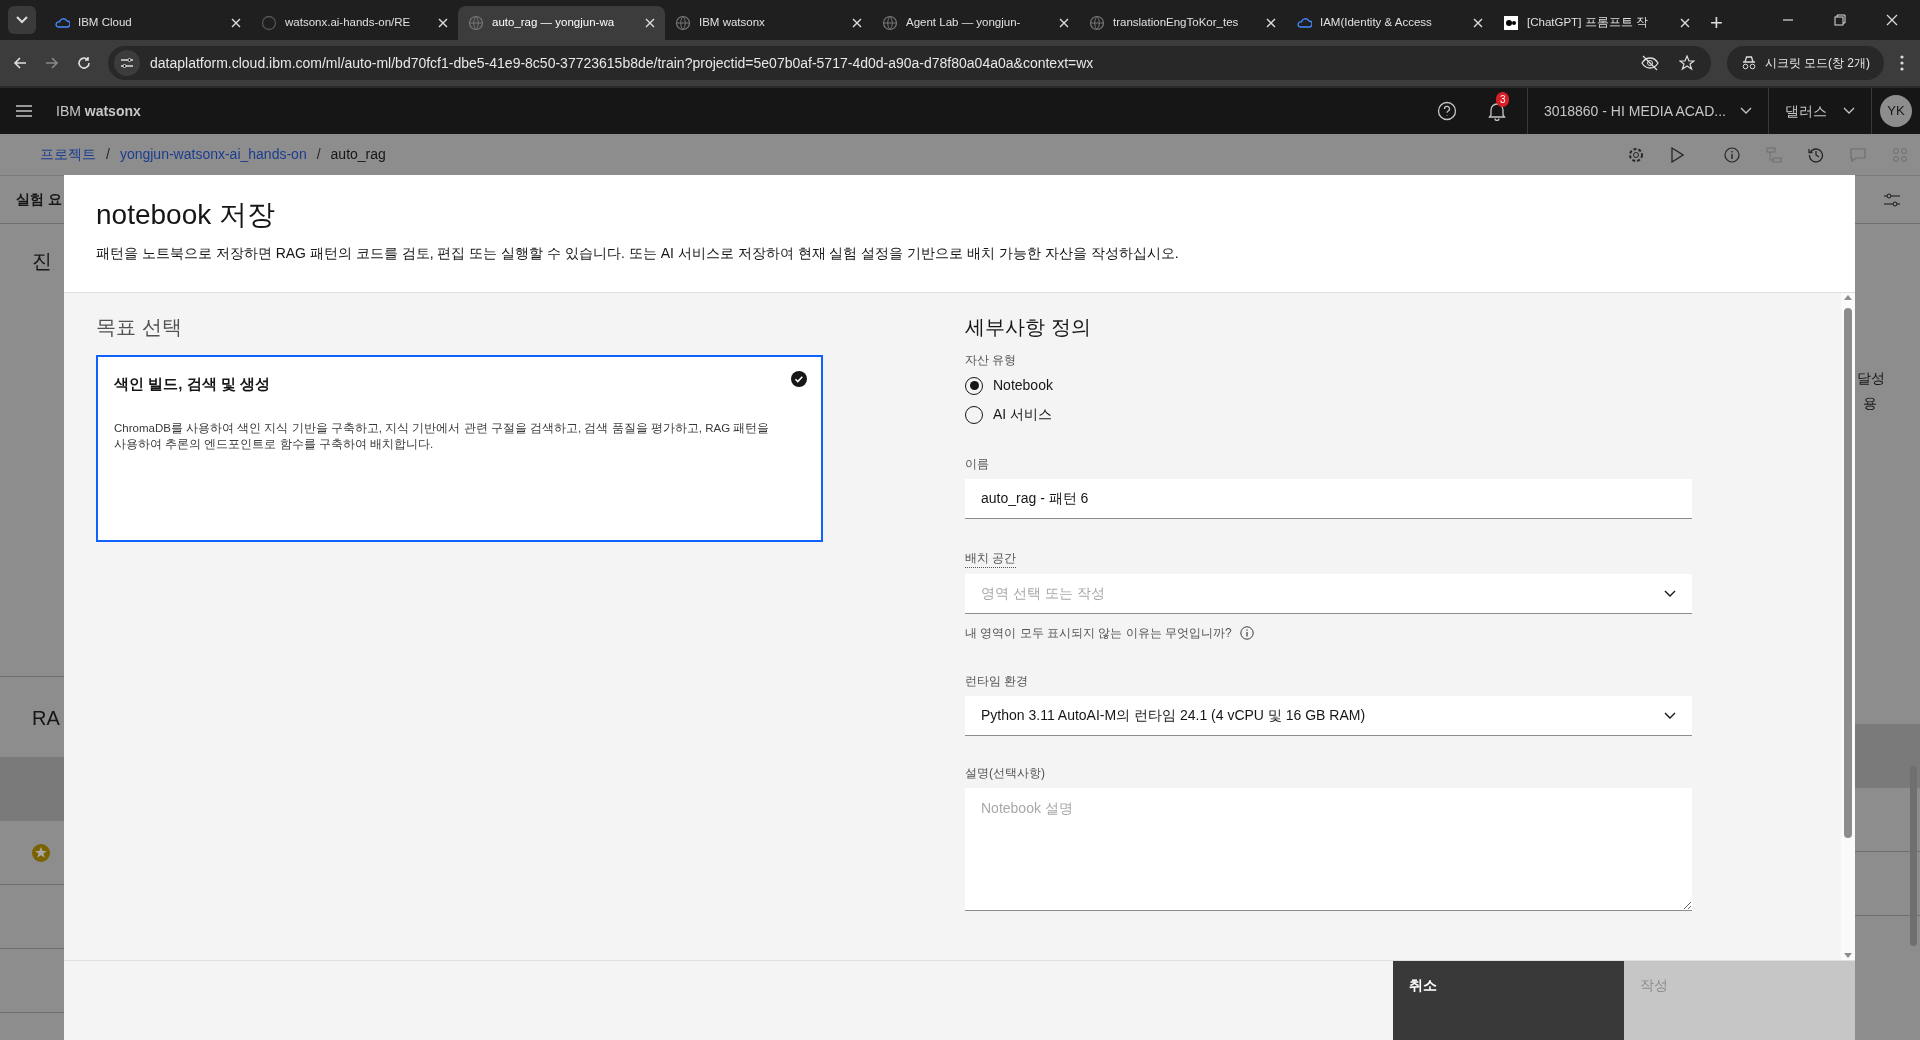 This screenshot has width=1920, height=1040. Describe the element at coordinates (127, 63) in the screenshot. I see `site-settings-icon` at that location.